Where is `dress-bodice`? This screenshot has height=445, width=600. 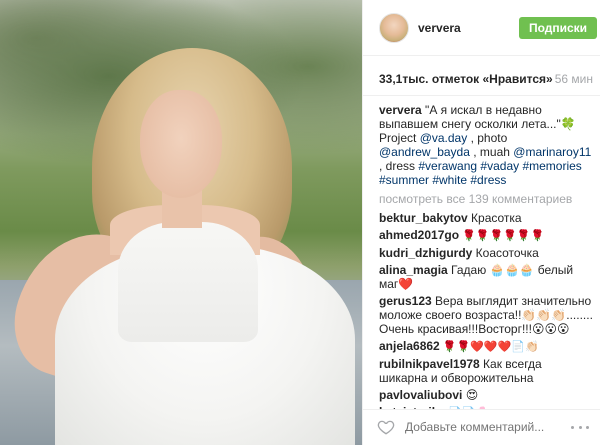
dress-bodice is located at coordinates (188, 282).